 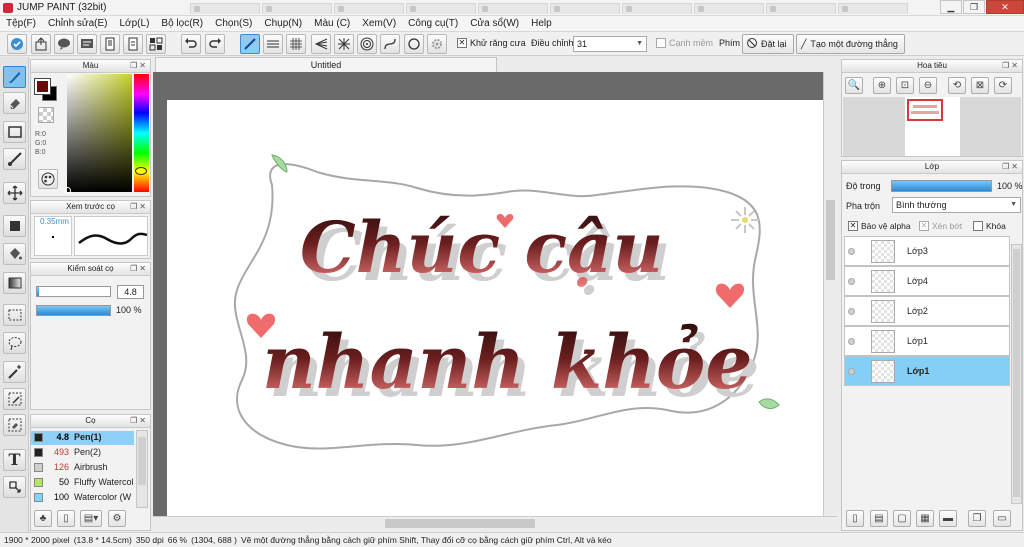 What do you see at coordinates (82, 438) in the screenshot?
I see `brush-item: 4.8 Pen(1)` at bounding box center [82, 438].